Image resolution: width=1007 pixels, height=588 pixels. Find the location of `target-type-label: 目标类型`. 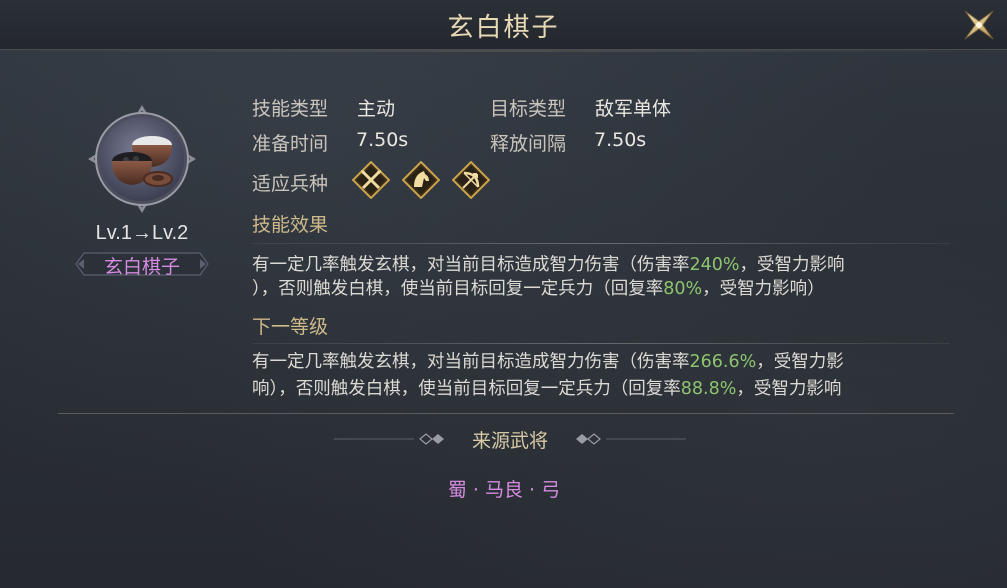

target-type-label: 目标类型 is located at coordinates (528, 109).